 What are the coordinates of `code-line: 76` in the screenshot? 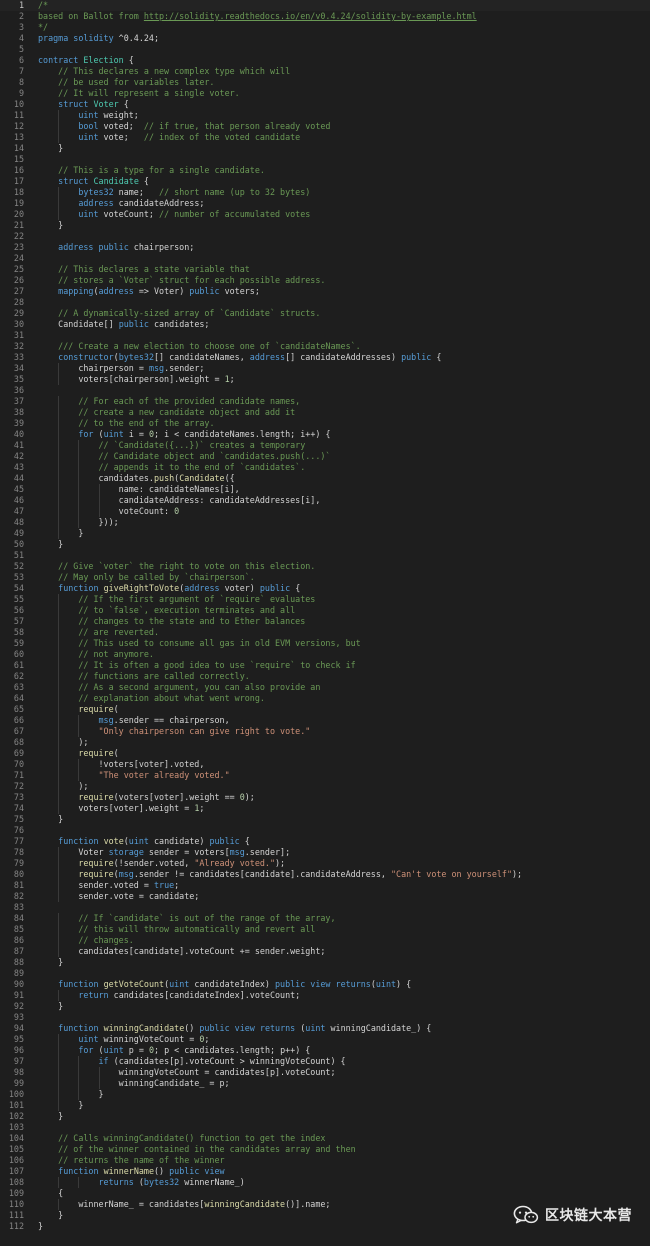 It's located at (325, 830).